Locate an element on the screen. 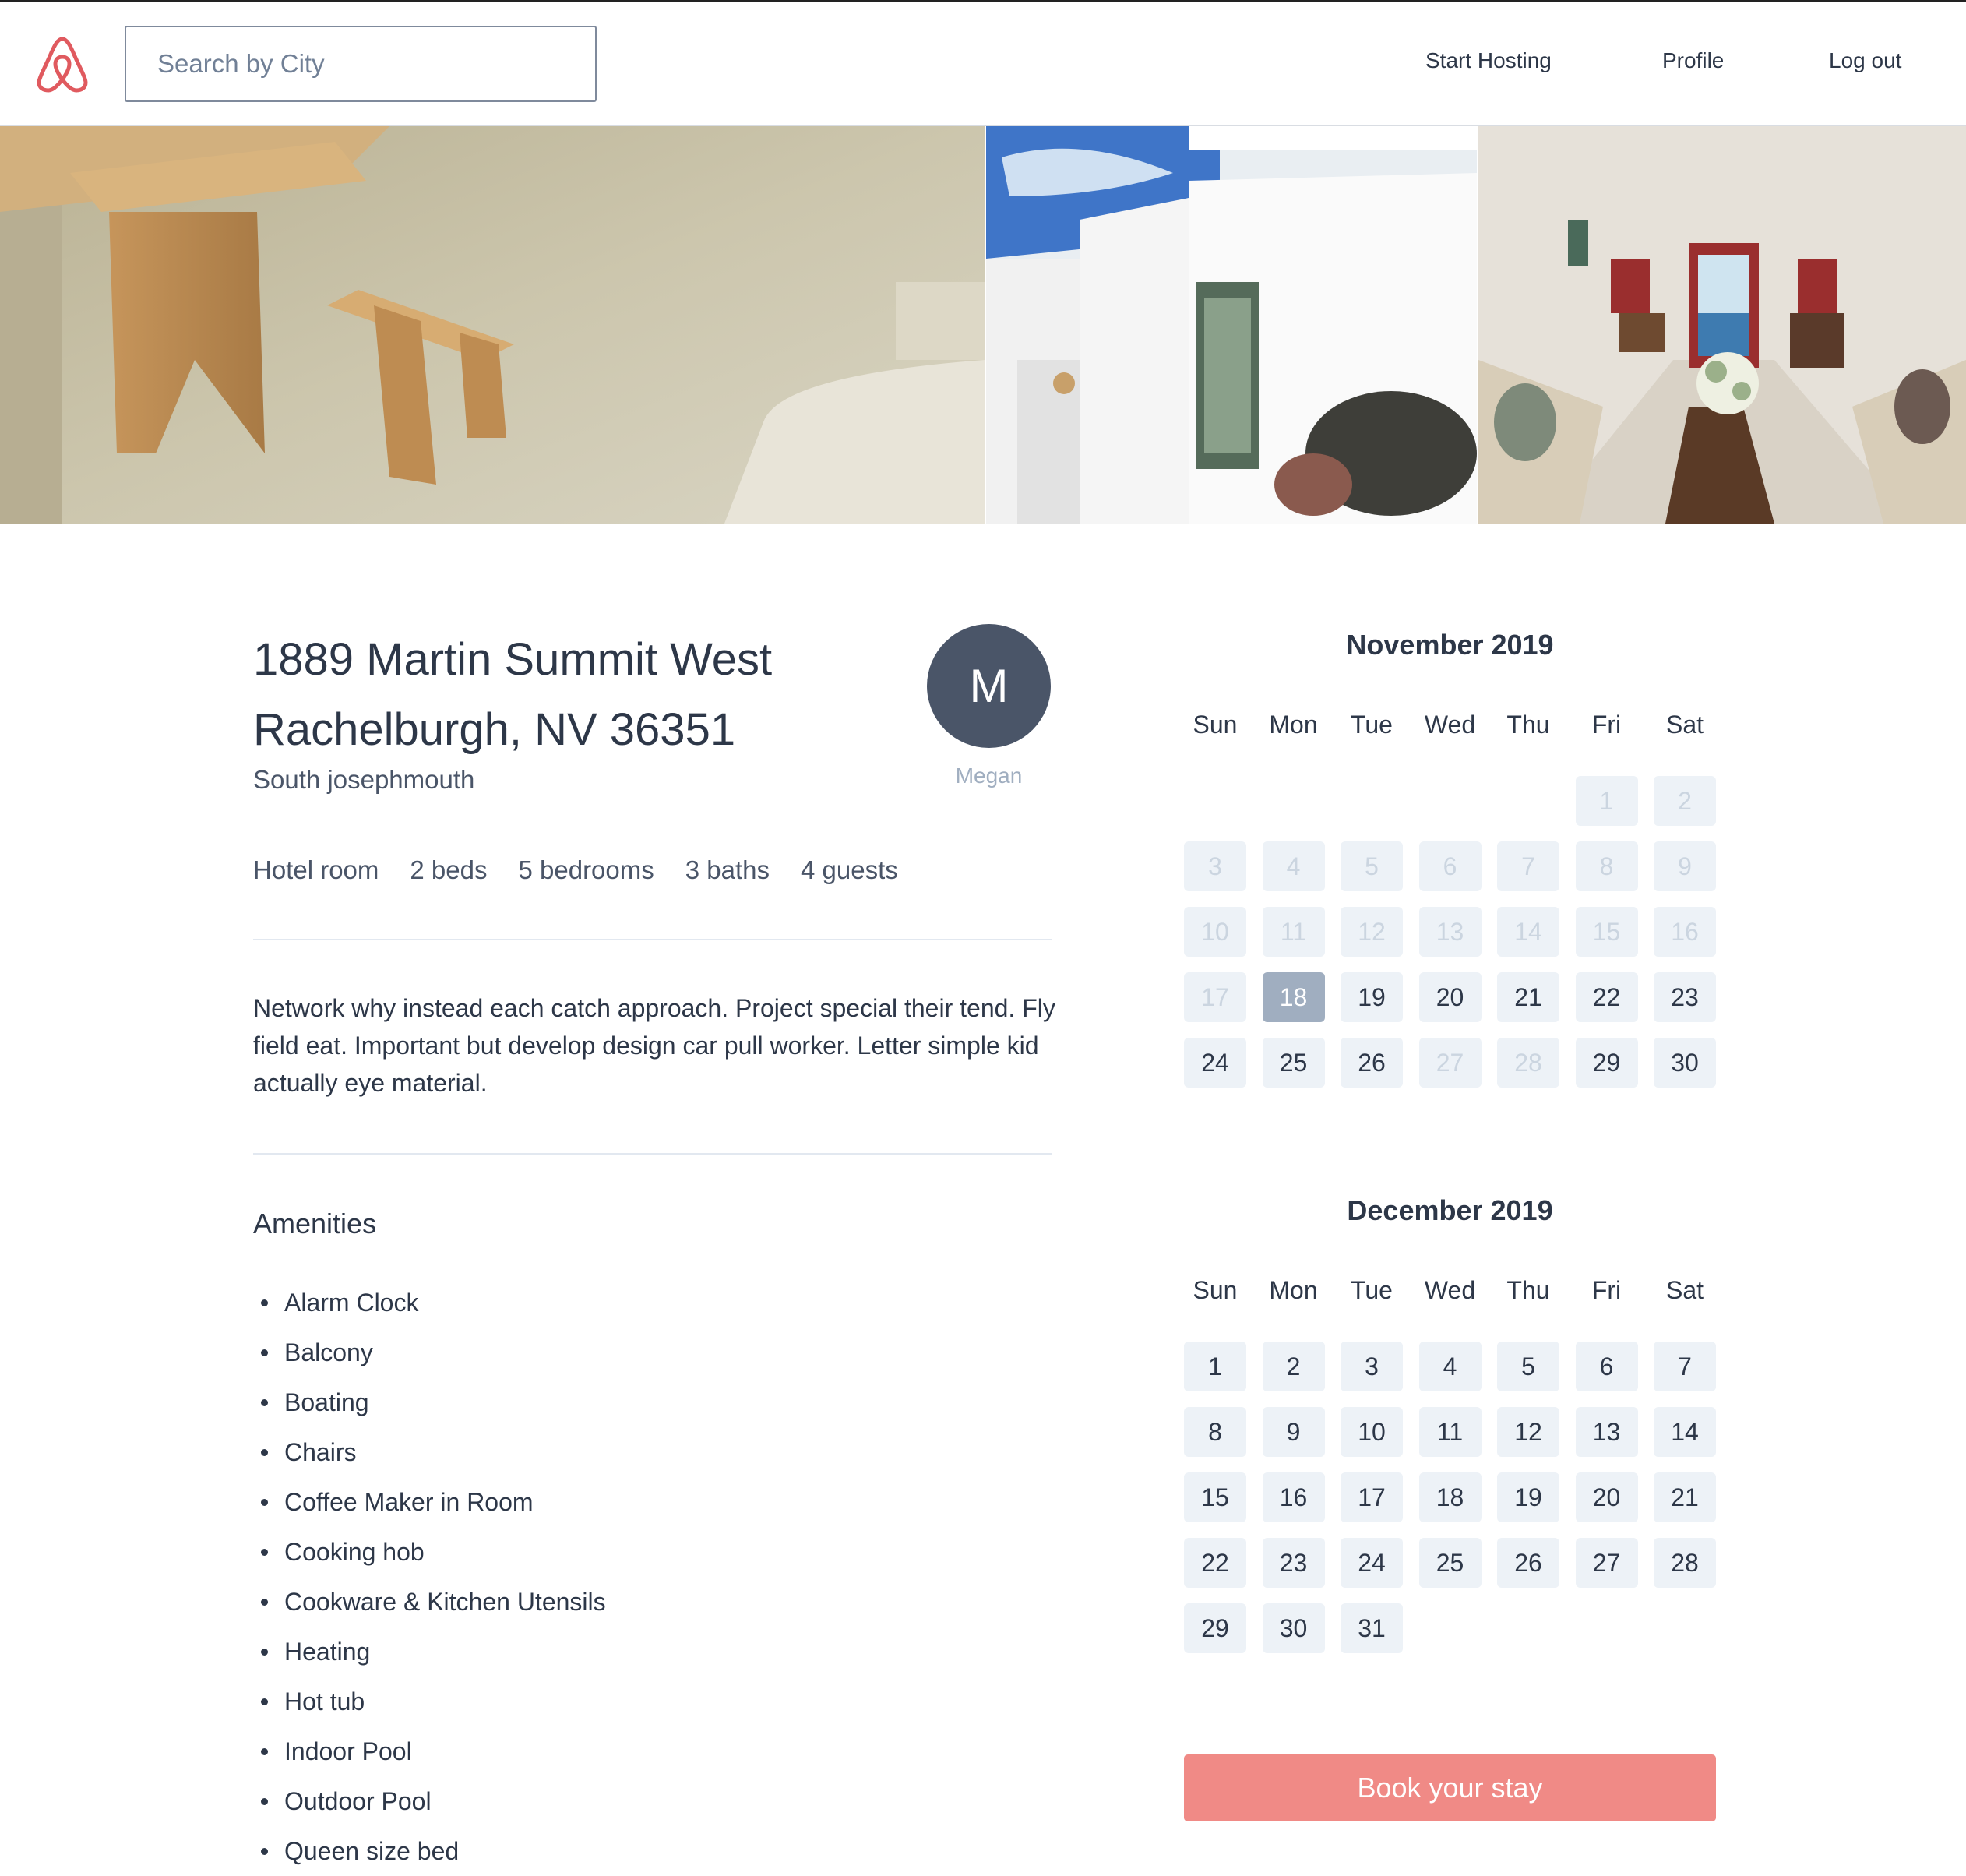  calendar-day: 15 is located at coordinates (1215, 1497).